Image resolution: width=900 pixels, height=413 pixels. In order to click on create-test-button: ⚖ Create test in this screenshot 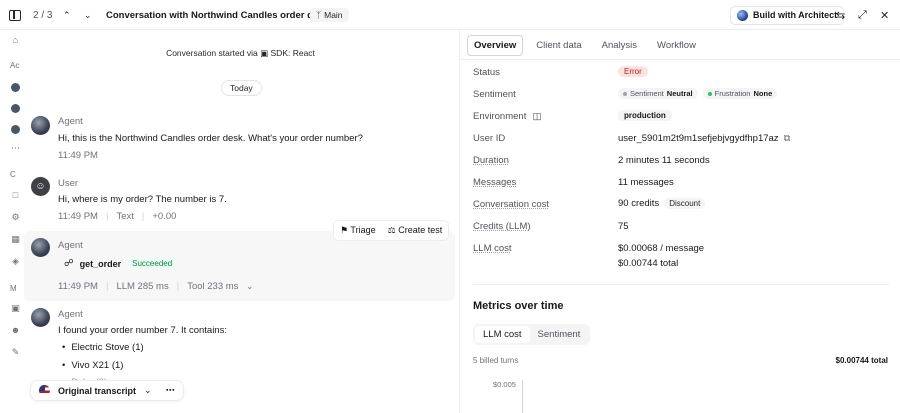, I will do `click(415, 230)`.